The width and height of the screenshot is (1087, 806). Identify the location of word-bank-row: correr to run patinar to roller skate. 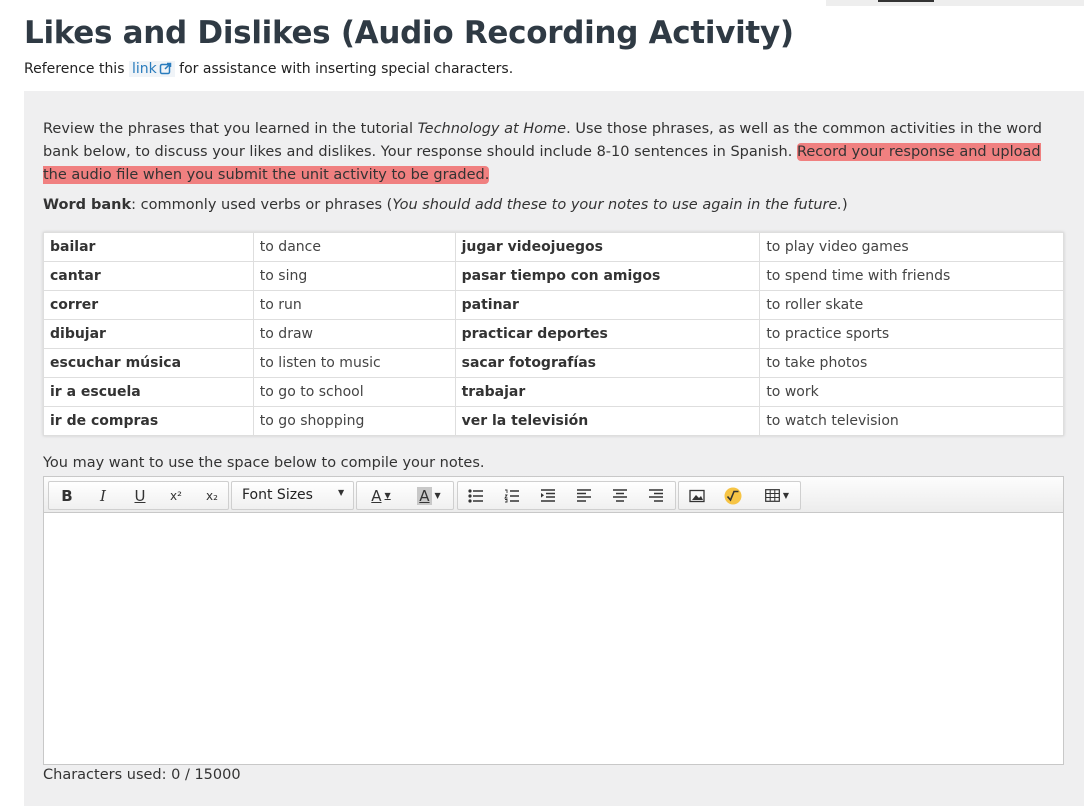
(553, 305).